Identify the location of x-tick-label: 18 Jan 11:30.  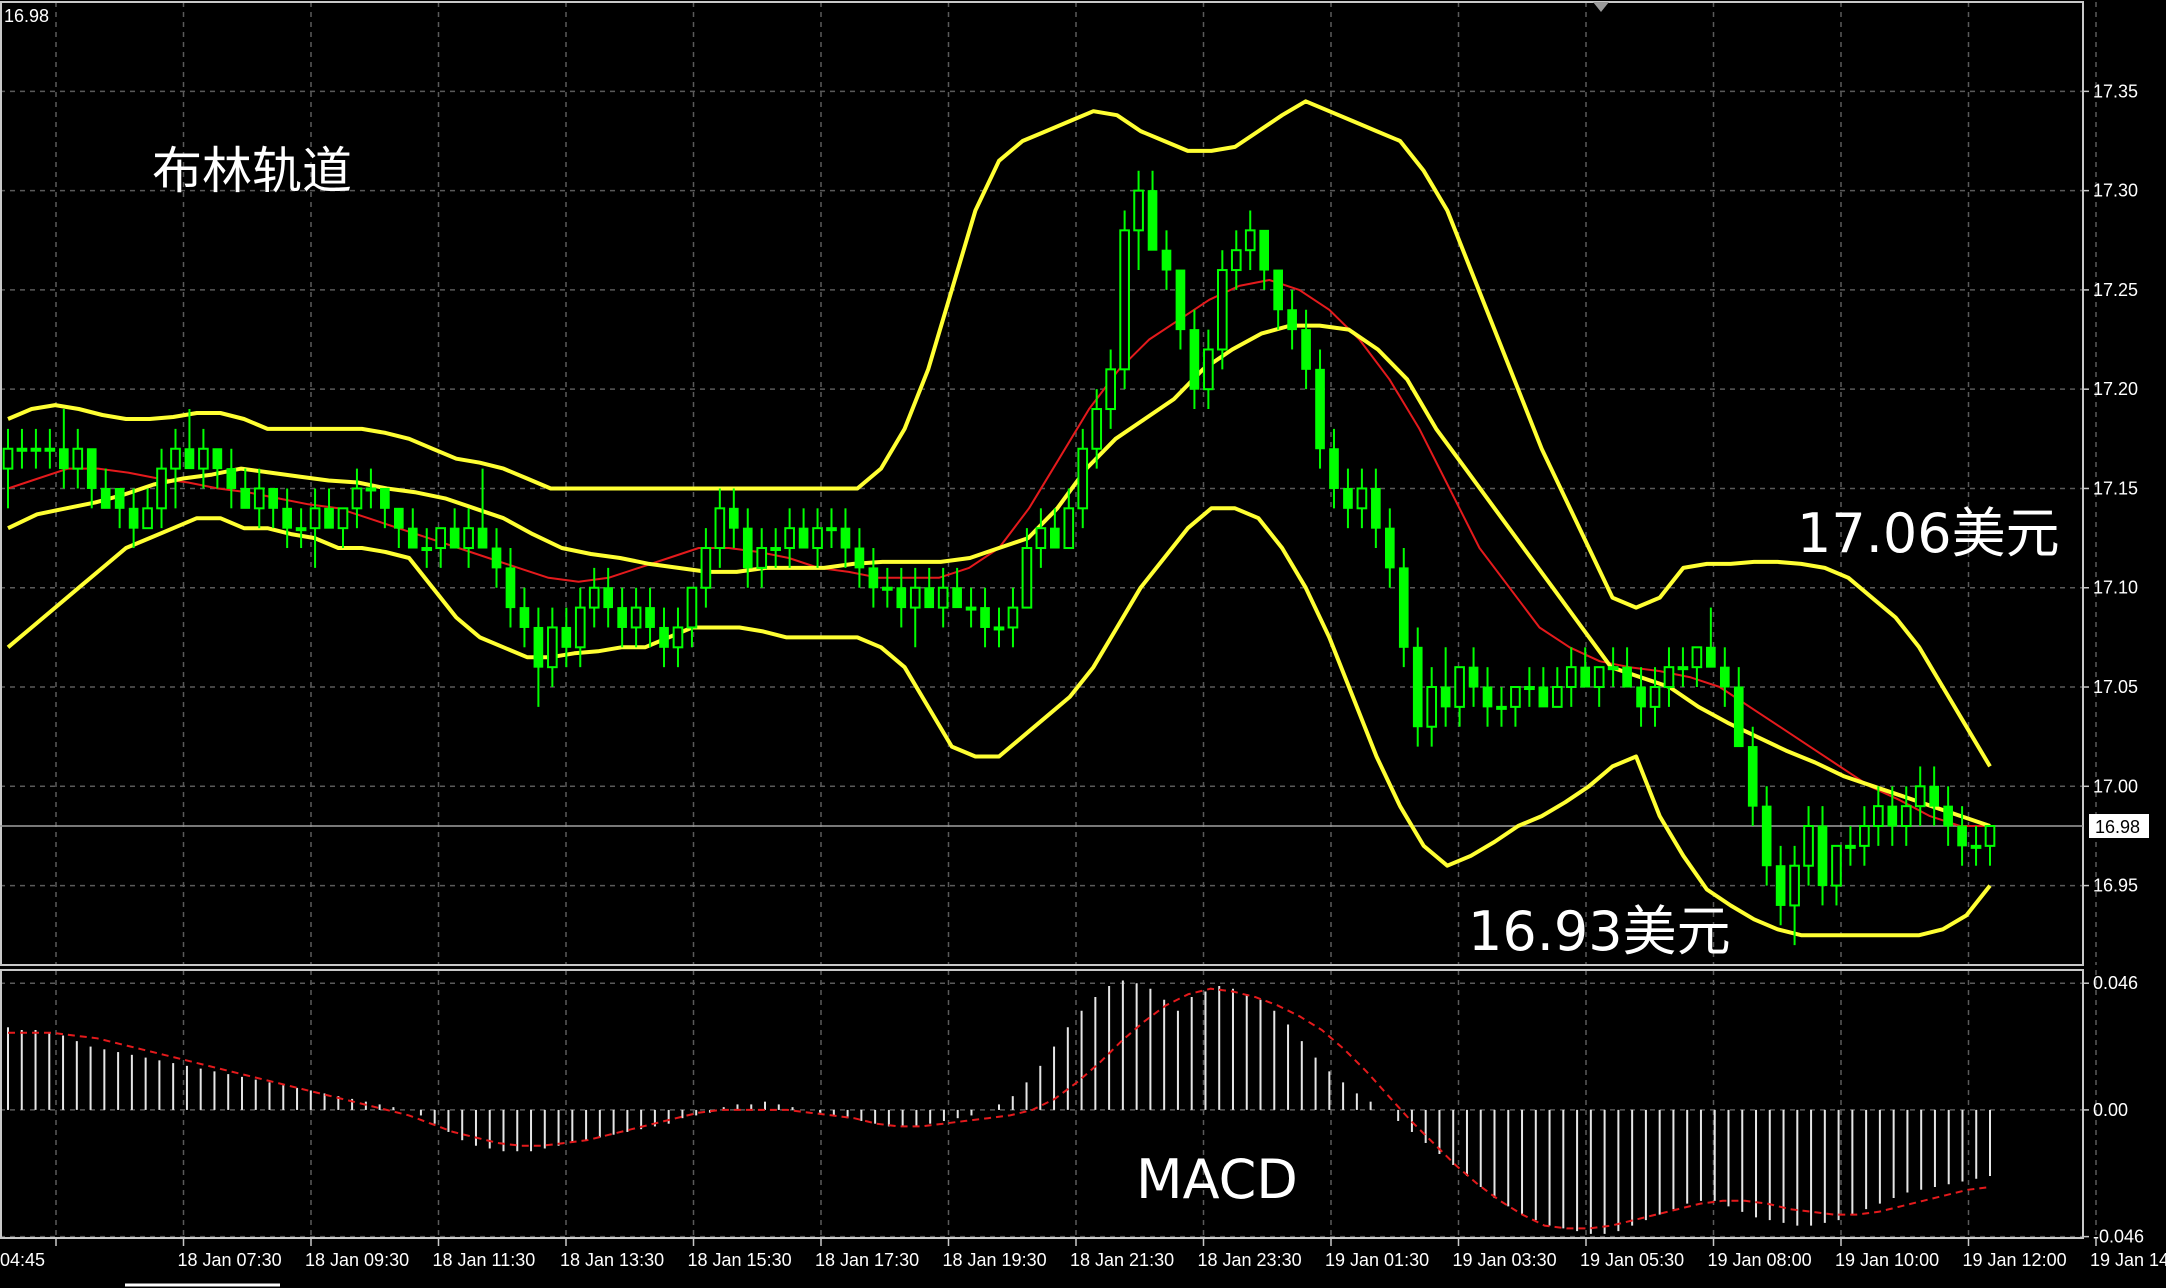
(484, 1260).